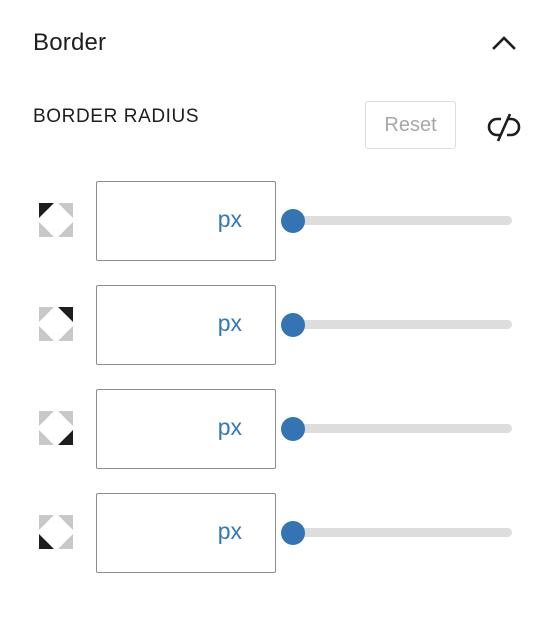  Describe the element at coordinates (159, 326) in the screenshot. I see `radius-input-top-right` at that location.